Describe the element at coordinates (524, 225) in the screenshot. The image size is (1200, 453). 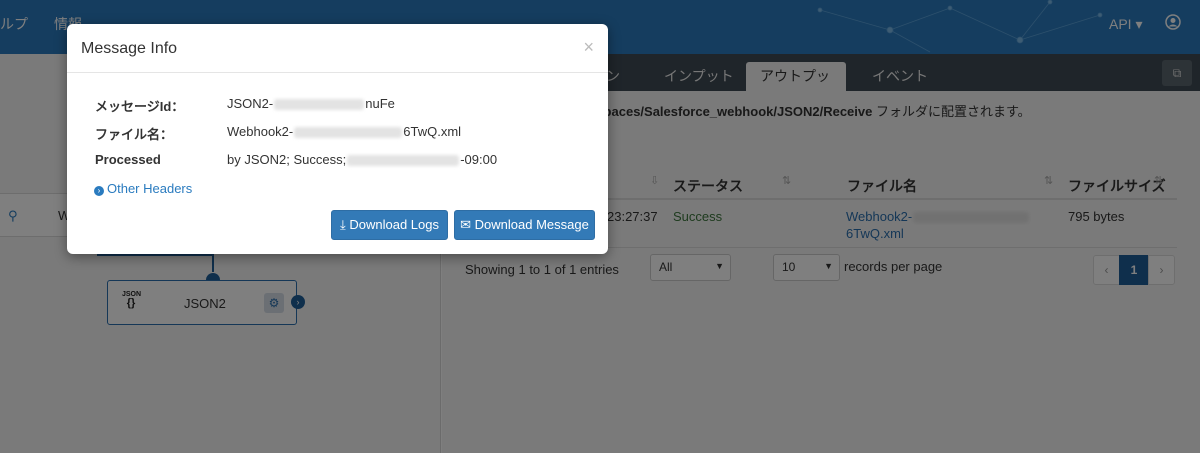
I see `download-message-button: ✉ Download Message` at that location.